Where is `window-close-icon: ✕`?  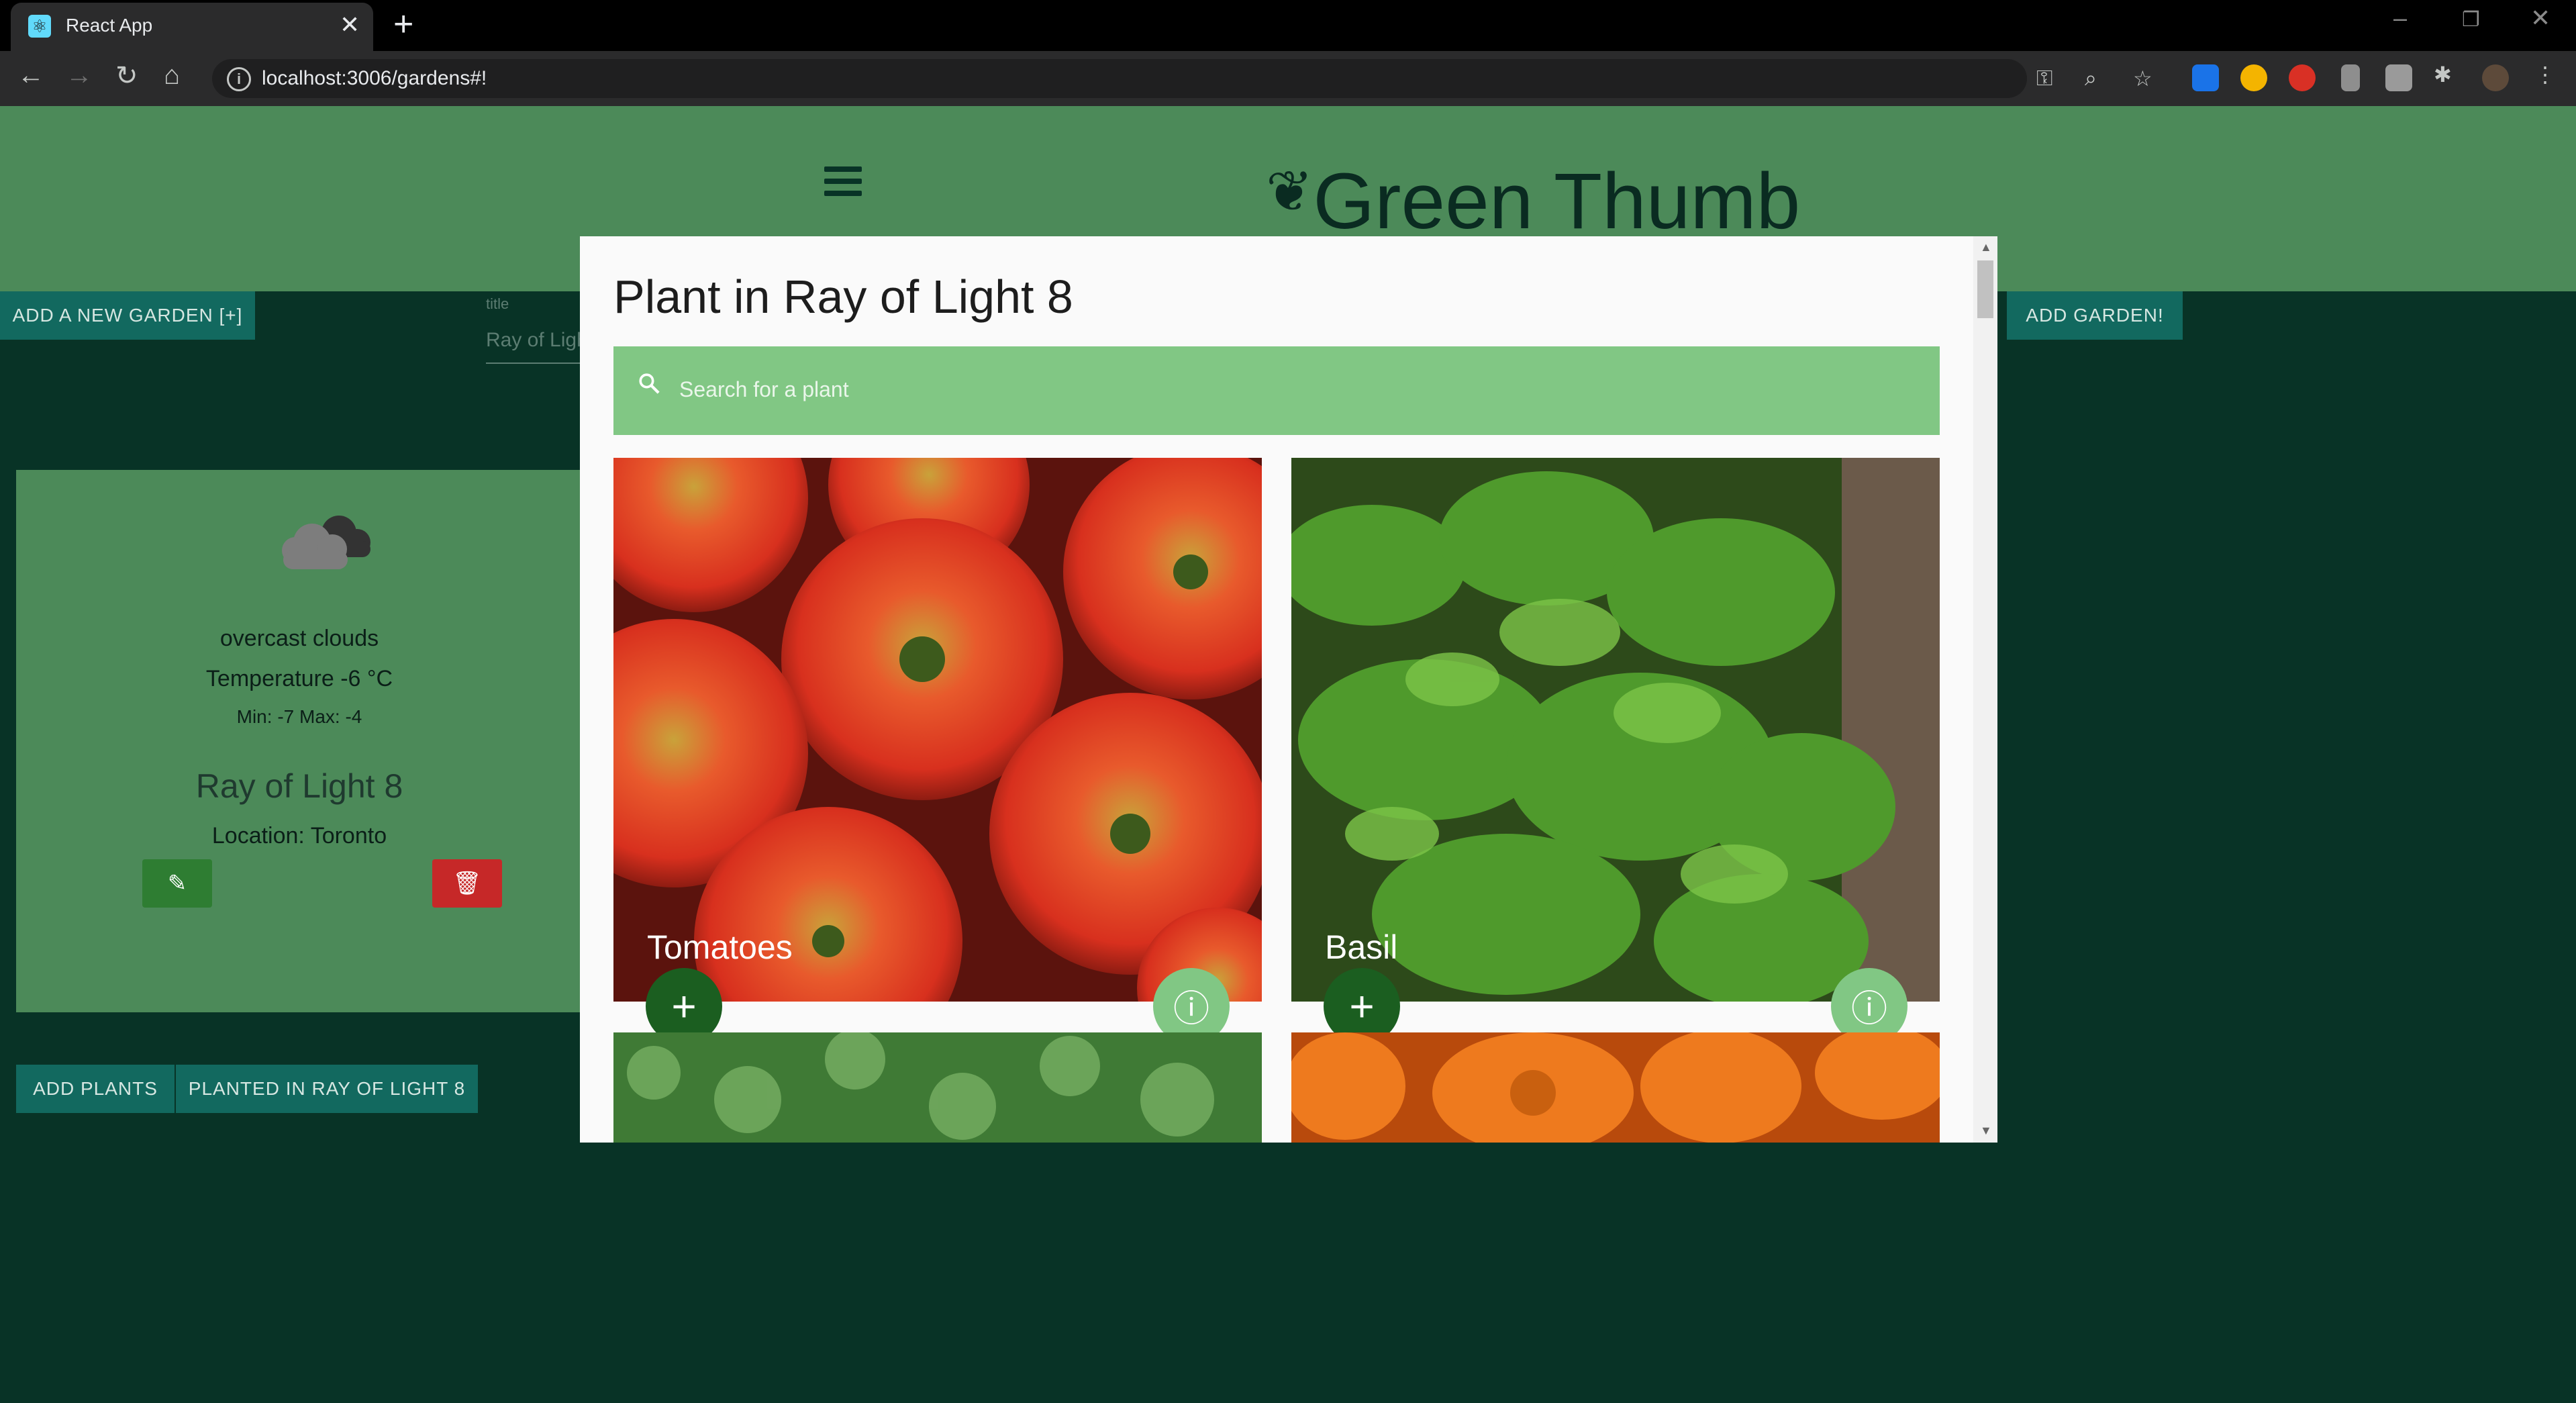 window-close-icon: ✕ is located at coordinates (2540, 18).